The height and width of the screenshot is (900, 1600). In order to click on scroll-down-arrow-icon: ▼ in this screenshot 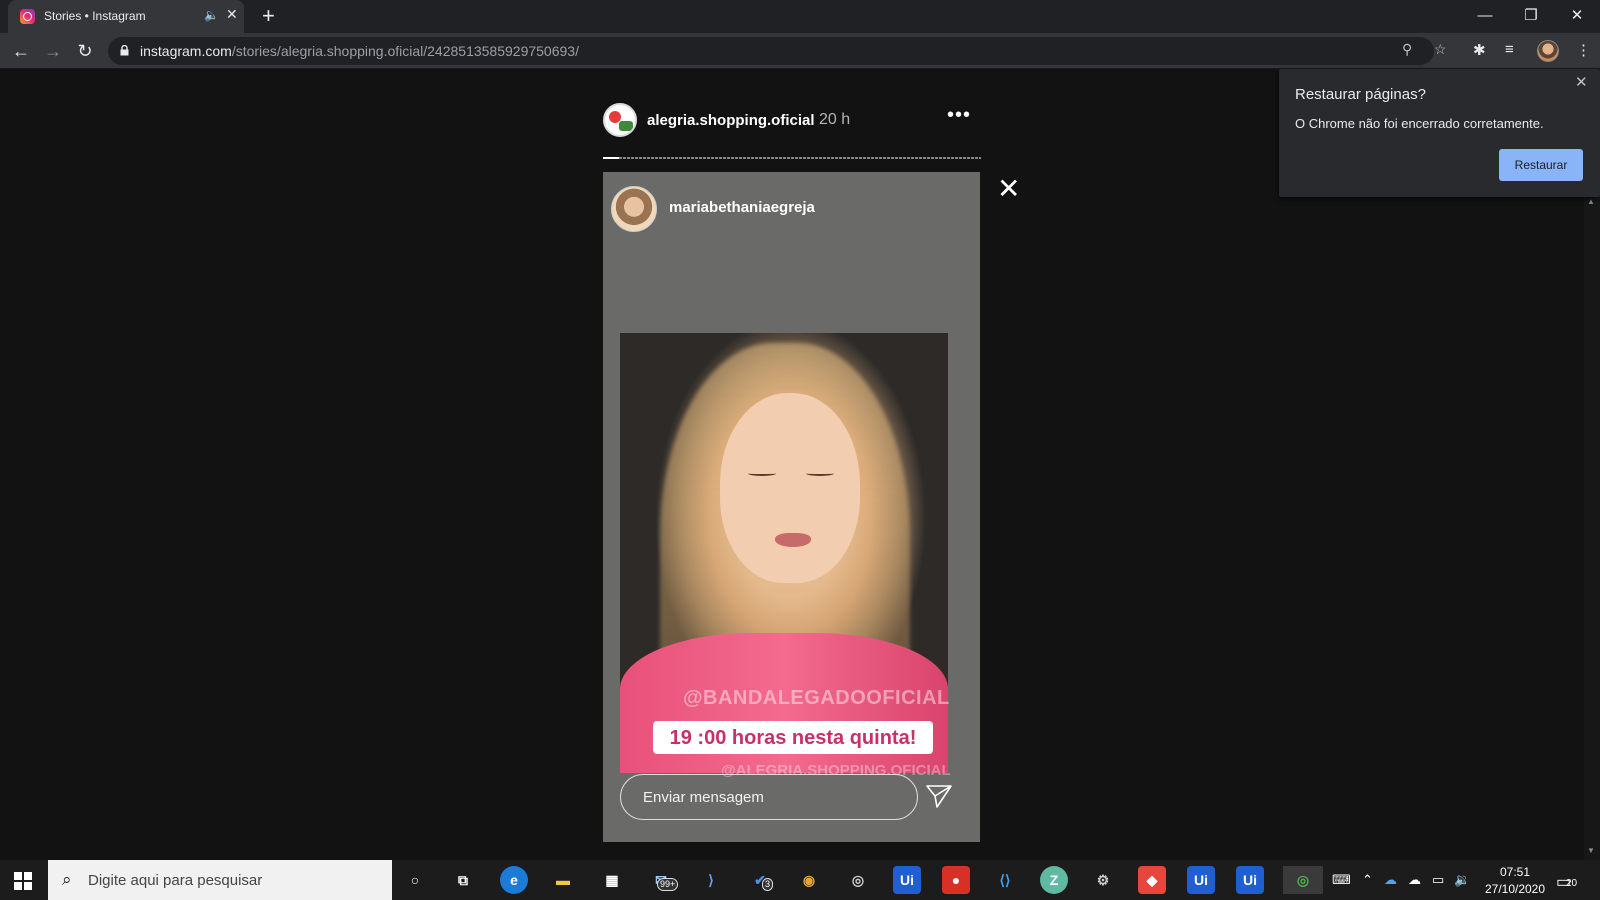, I will do `click(1591, 850)`.